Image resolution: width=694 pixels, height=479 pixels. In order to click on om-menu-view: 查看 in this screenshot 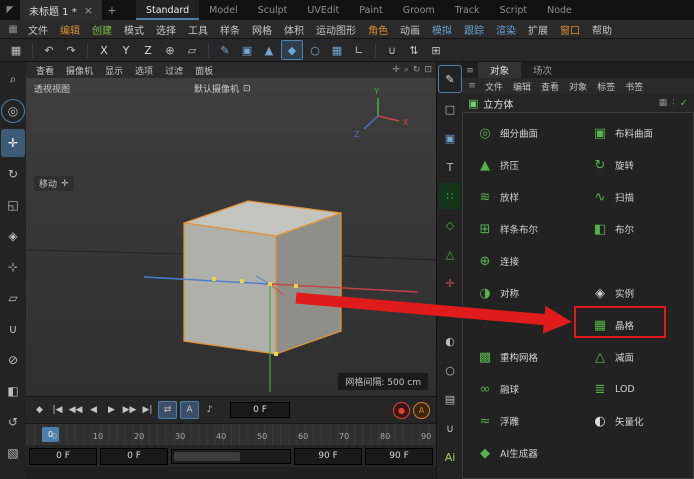, I will do `click(550, 86)`.